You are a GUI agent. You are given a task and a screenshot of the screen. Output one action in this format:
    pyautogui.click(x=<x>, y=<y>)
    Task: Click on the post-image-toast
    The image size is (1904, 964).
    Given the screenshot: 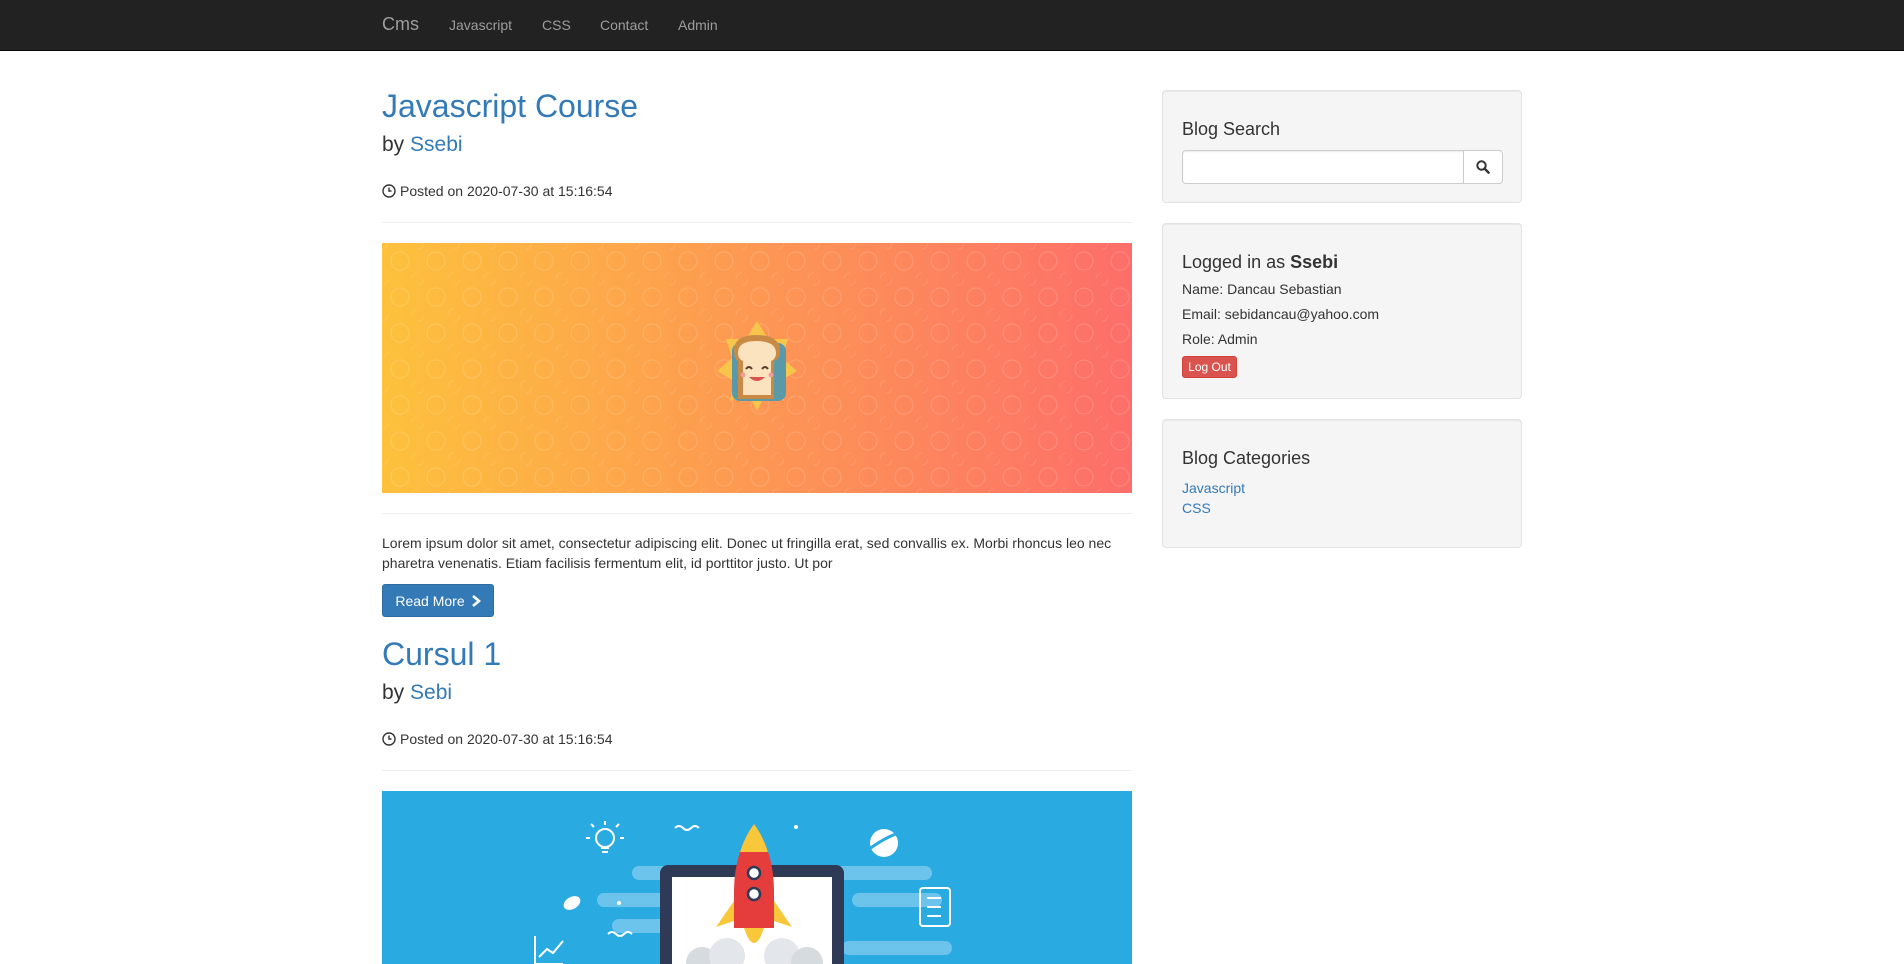 What is the action you would take?
    pyautogui.click(x=757, y=368)
    